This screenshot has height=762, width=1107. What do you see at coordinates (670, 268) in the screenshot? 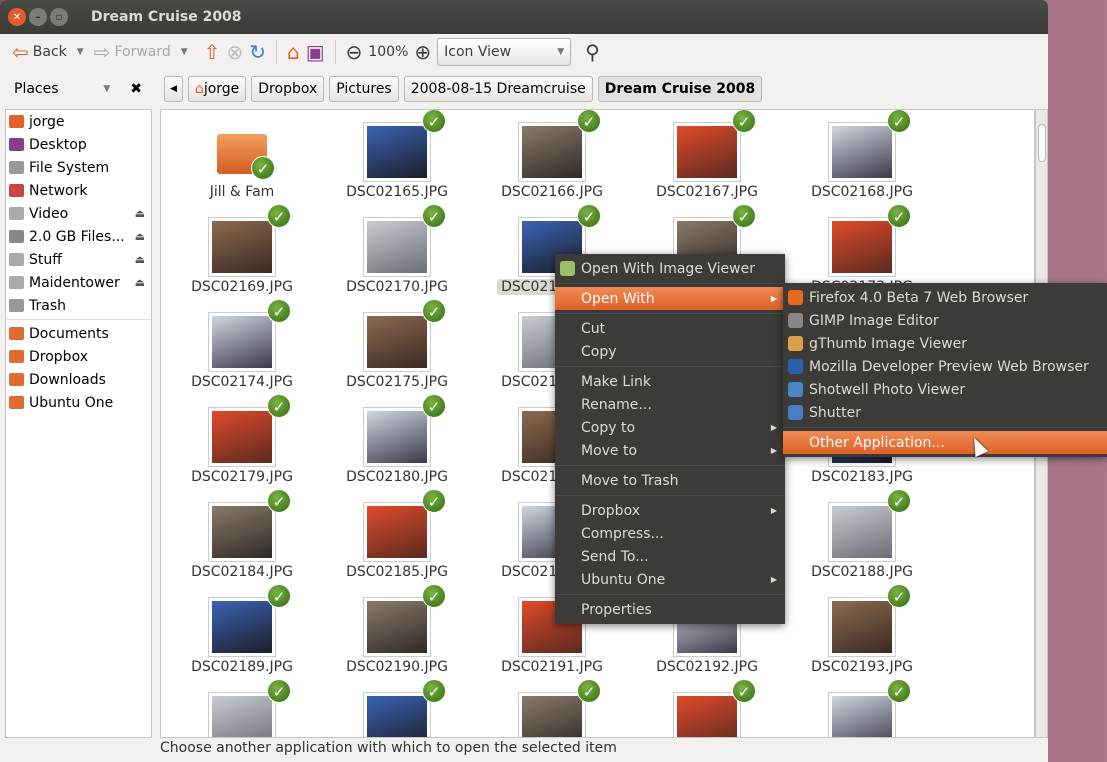
I see `menu-item-open-with-image-viewer: Open With Image Viewer` at bounding box center [670, 268].